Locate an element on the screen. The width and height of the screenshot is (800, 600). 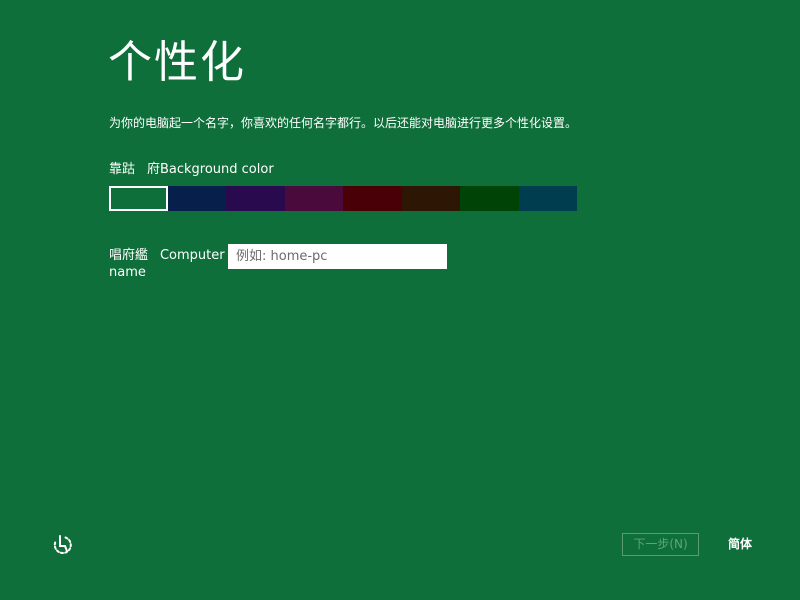
language-button: 简体 is located at coordinates (740, 544).